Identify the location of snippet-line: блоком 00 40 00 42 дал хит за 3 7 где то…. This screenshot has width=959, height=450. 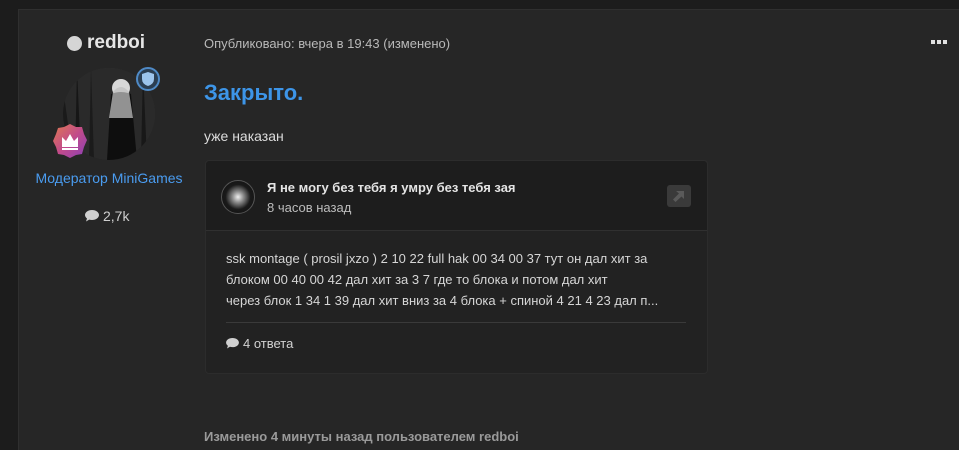
(417, 279).